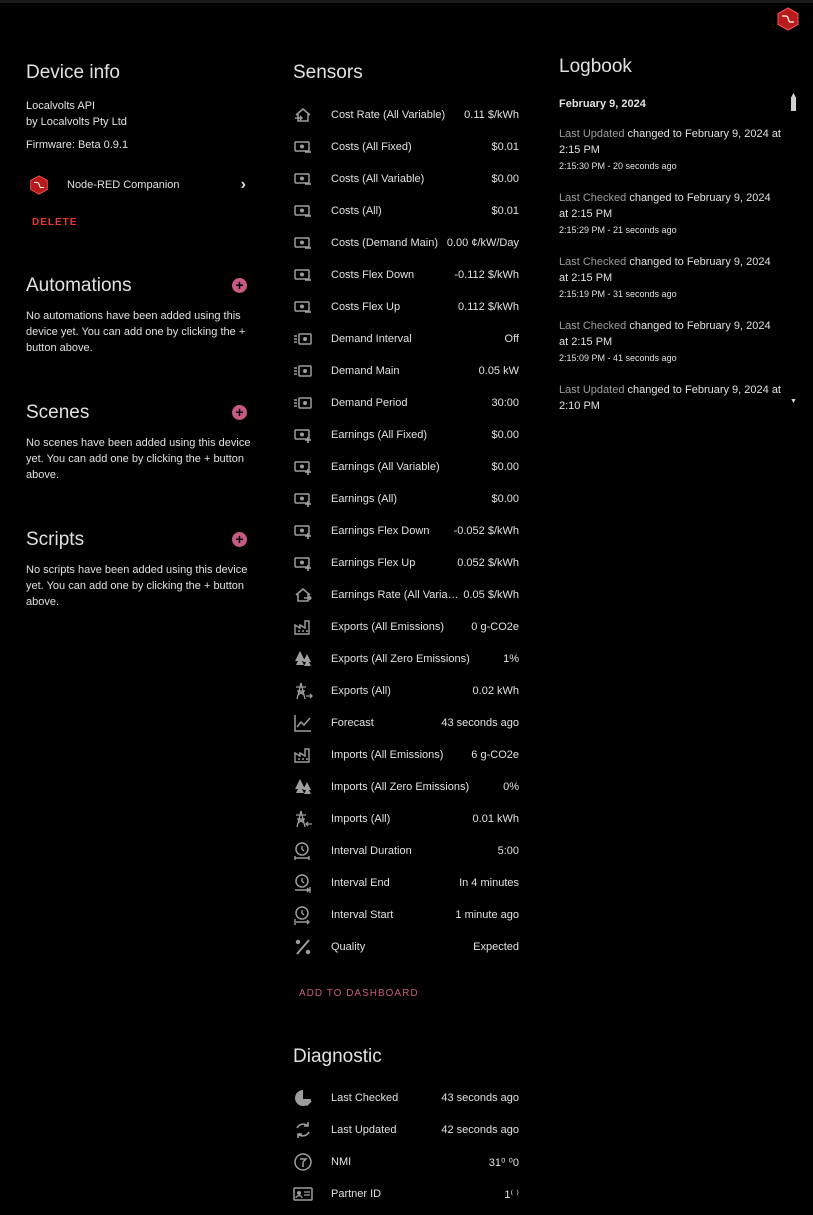 Image resolution: width=813 pixels, height=1215 pixels. Describe the element at coordinates (406, 1) in the screenshot. I see `top-bar` at that location.